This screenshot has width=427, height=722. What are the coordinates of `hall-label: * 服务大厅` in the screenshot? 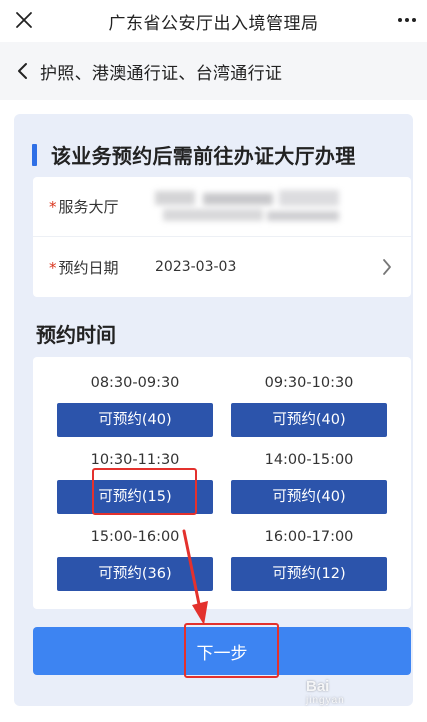 It's located at (94, 206).